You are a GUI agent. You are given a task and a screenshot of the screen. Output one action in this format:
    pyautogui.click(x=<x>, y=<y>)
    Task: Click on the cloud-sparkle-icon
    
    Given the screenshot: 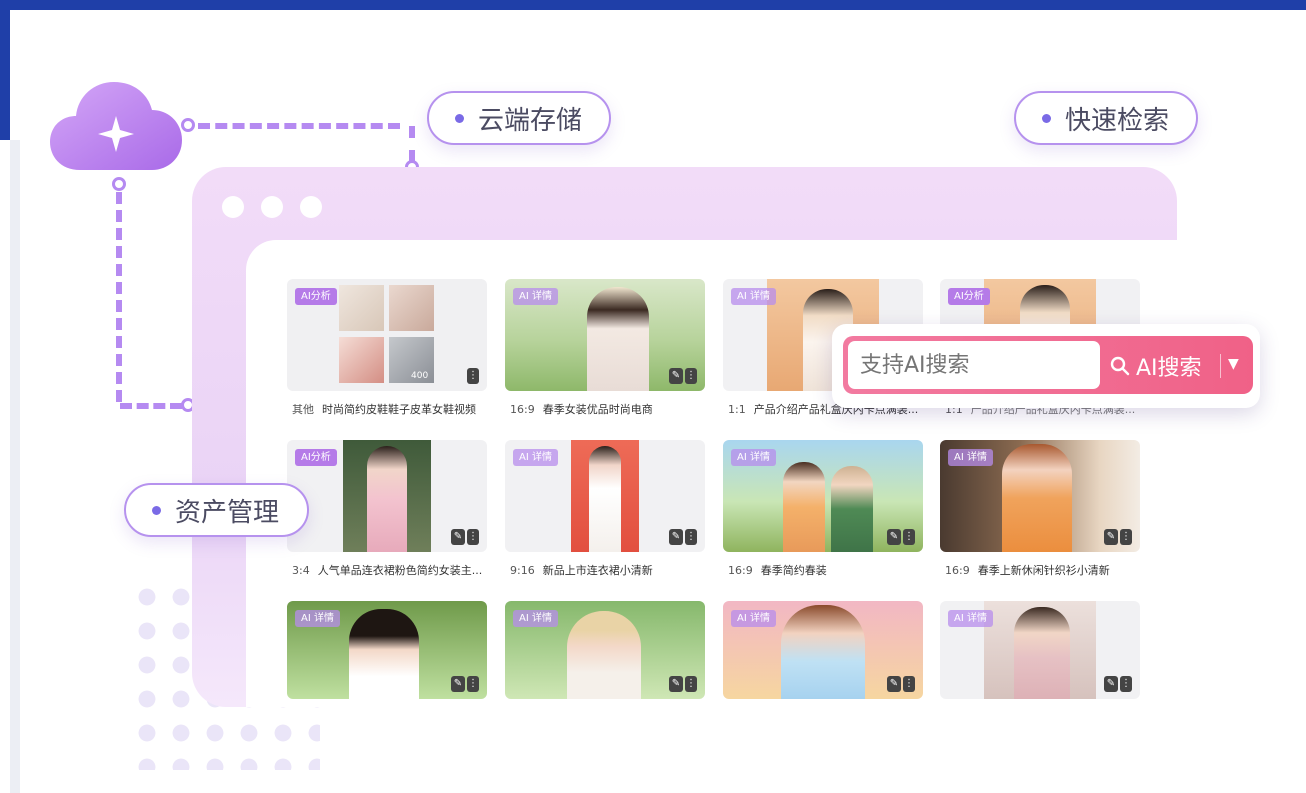 What is the action you would take?
    pyautogui.click(x=116, y=126)
    